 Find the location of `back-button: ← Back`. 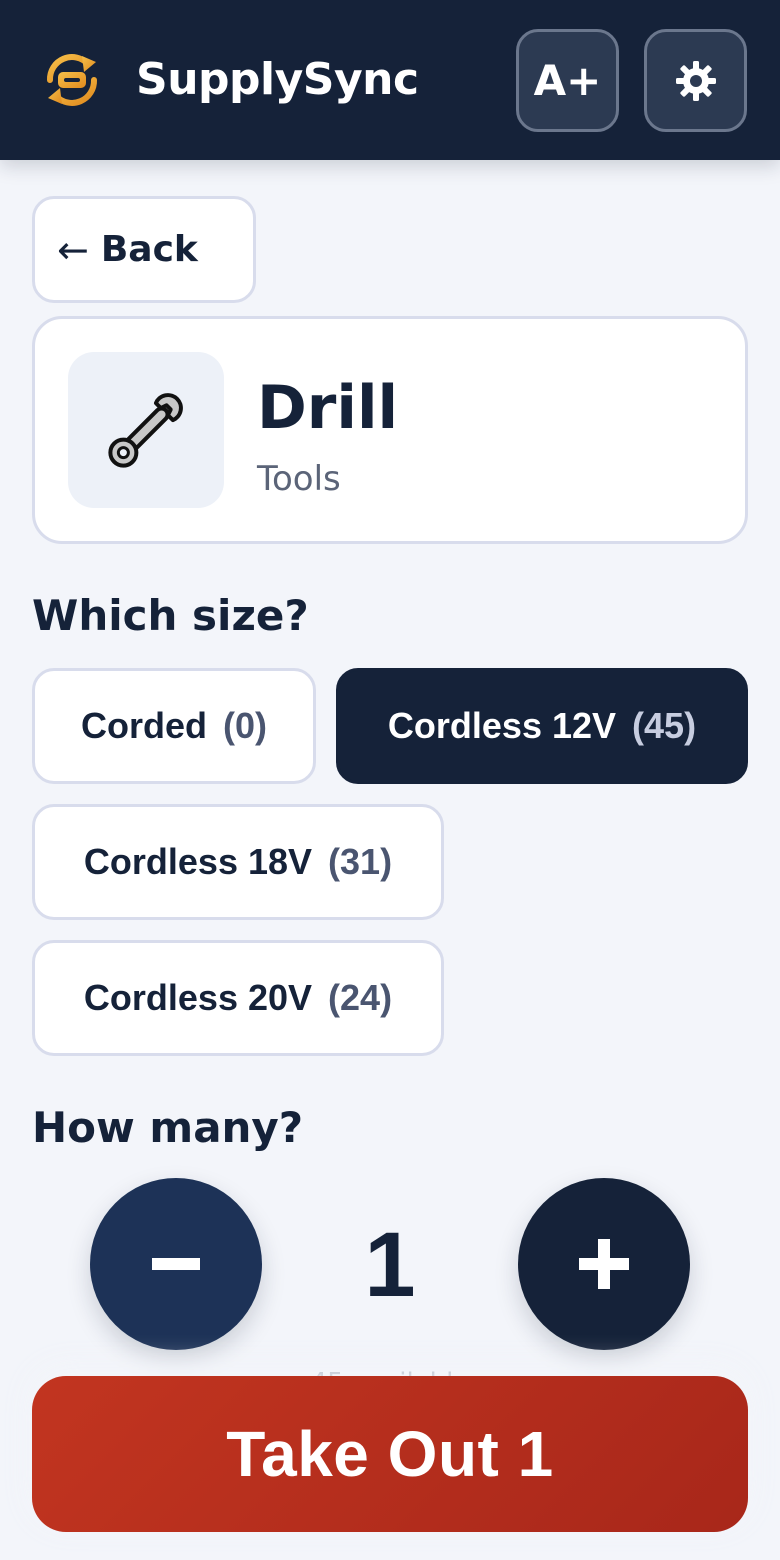

back-button: ← Back is located at coordinates (144, 249).